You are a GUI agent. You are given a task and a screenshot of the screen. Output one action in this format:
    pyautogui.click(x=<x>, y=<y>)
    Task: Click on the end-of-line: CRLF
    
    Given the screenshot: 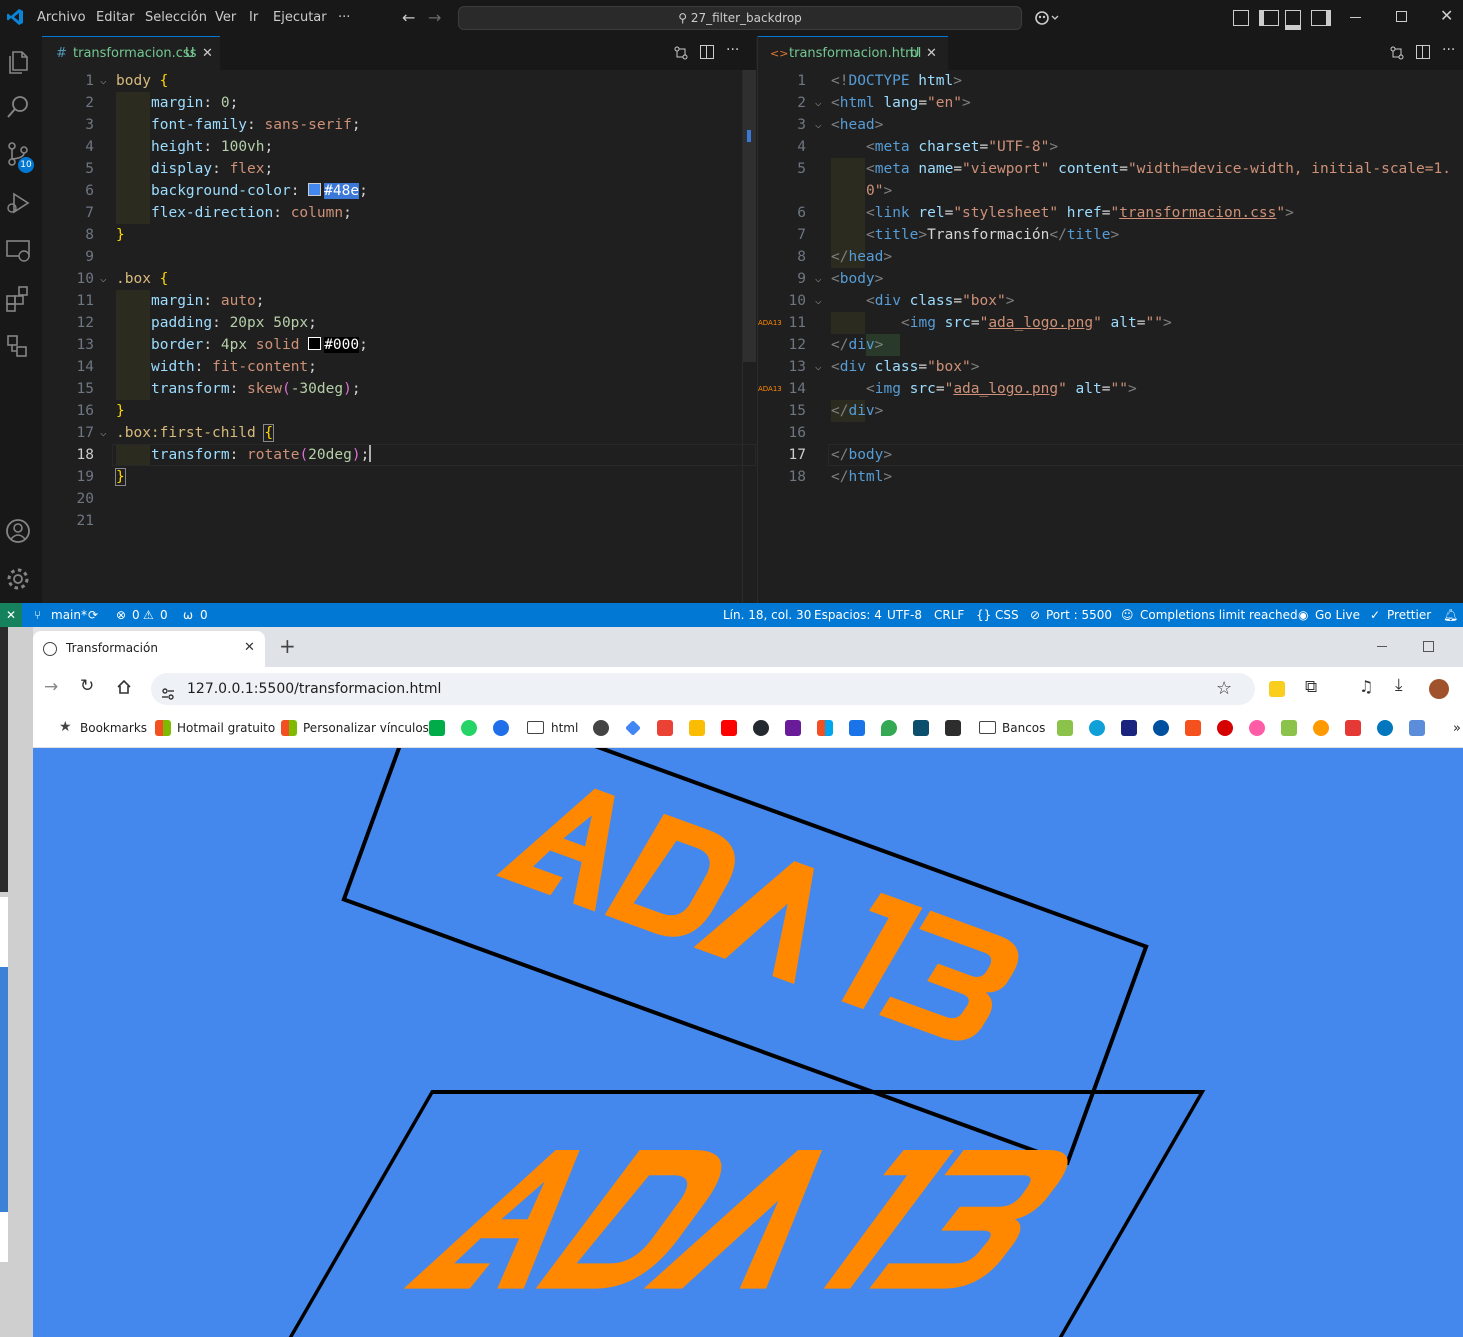 What is the action you would take?
    pyautogui.click(x=949, y=615)
    